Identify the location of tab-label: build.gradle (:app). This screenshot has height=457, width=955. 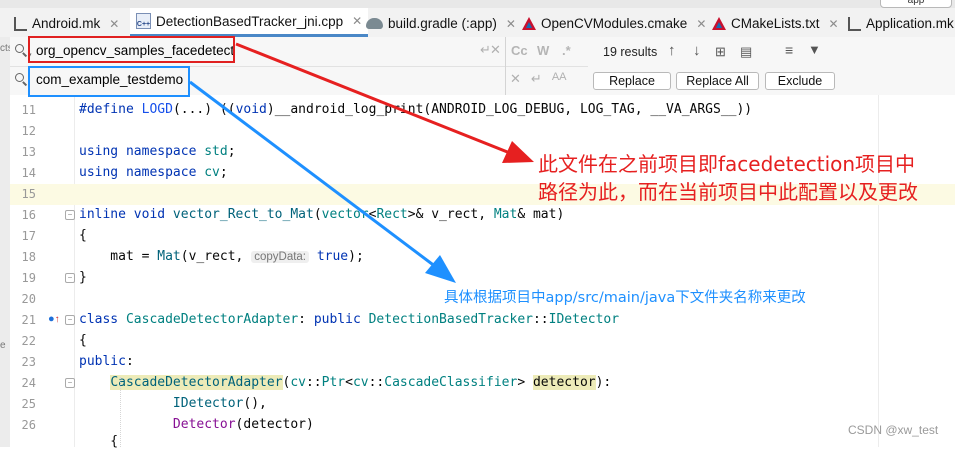
(442, 23).